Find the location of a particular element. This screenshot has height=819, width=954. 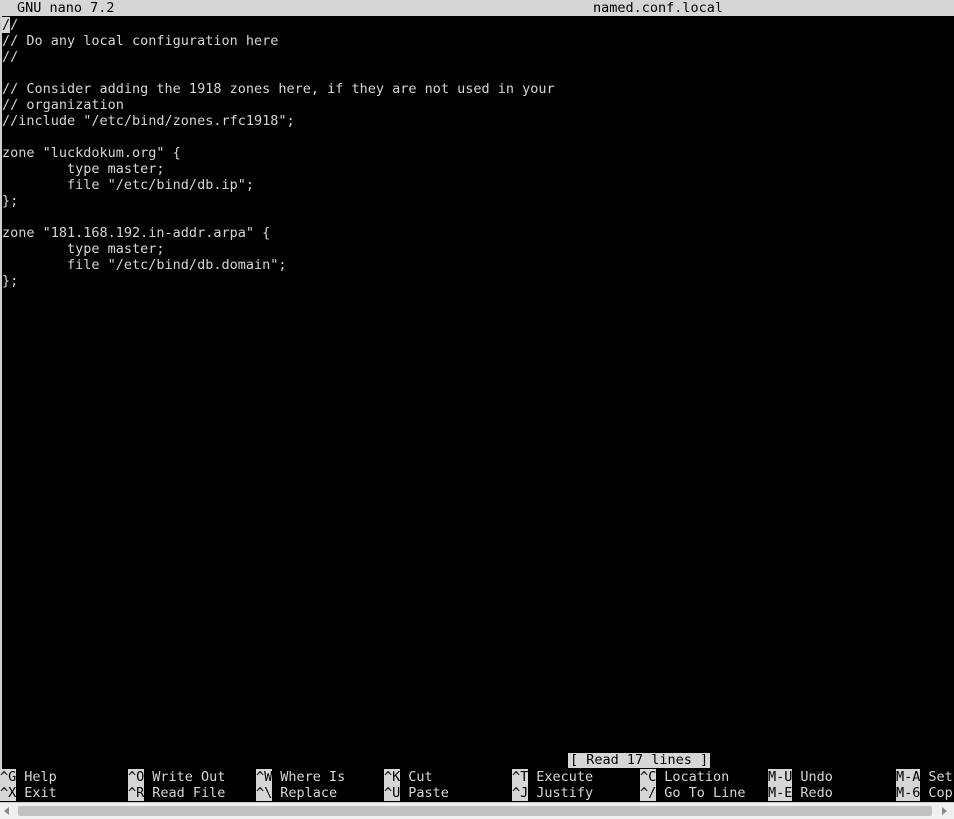

shortcut-copy: M-6 Cop is located at coordinates (924, 793).